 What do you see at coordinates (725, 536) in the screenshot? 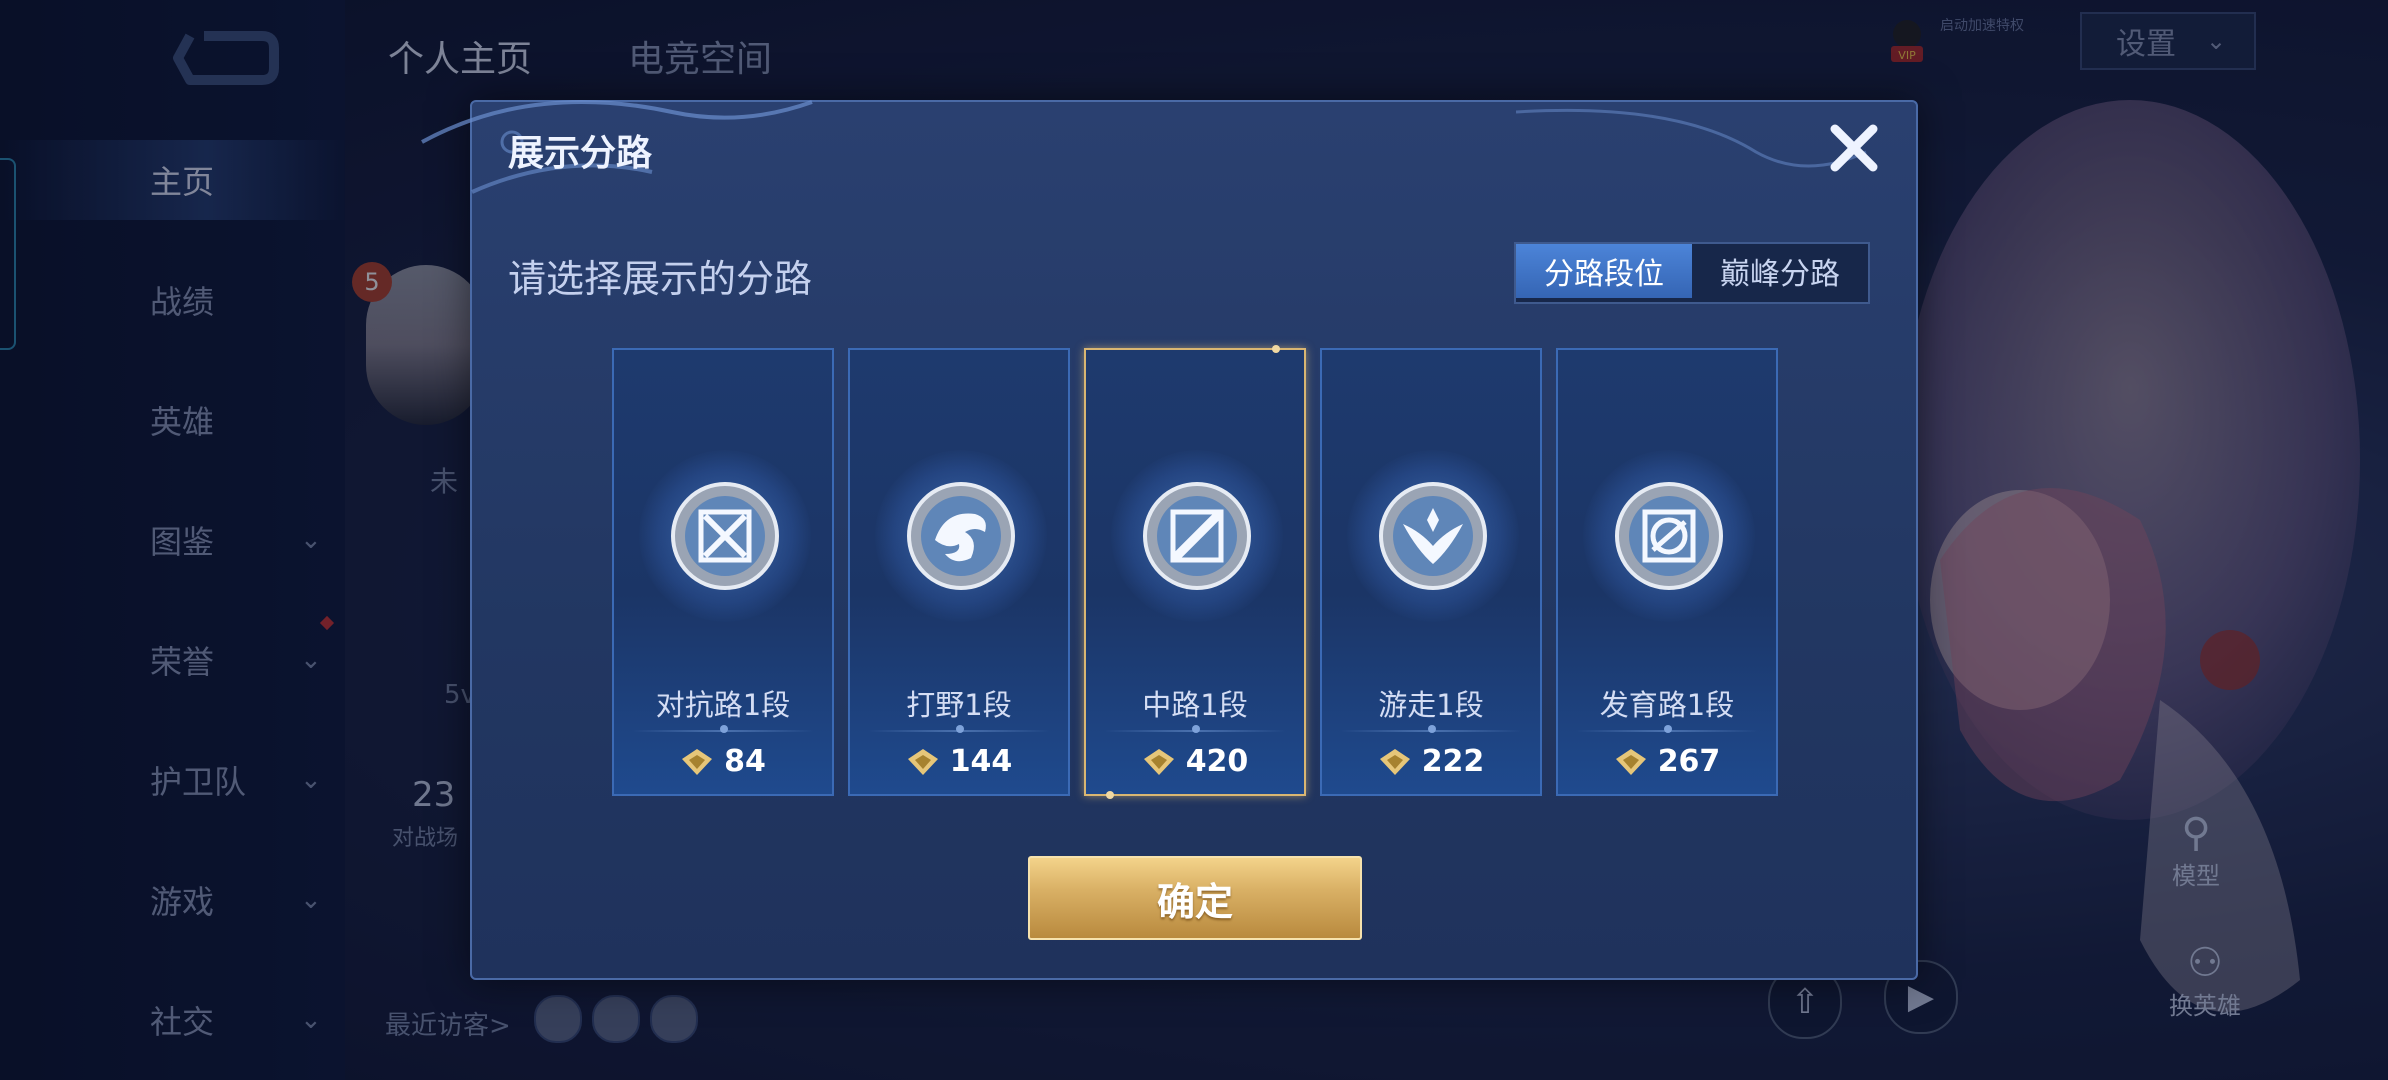
I see `clash-lane-icon` at bounding box center [725, 536].